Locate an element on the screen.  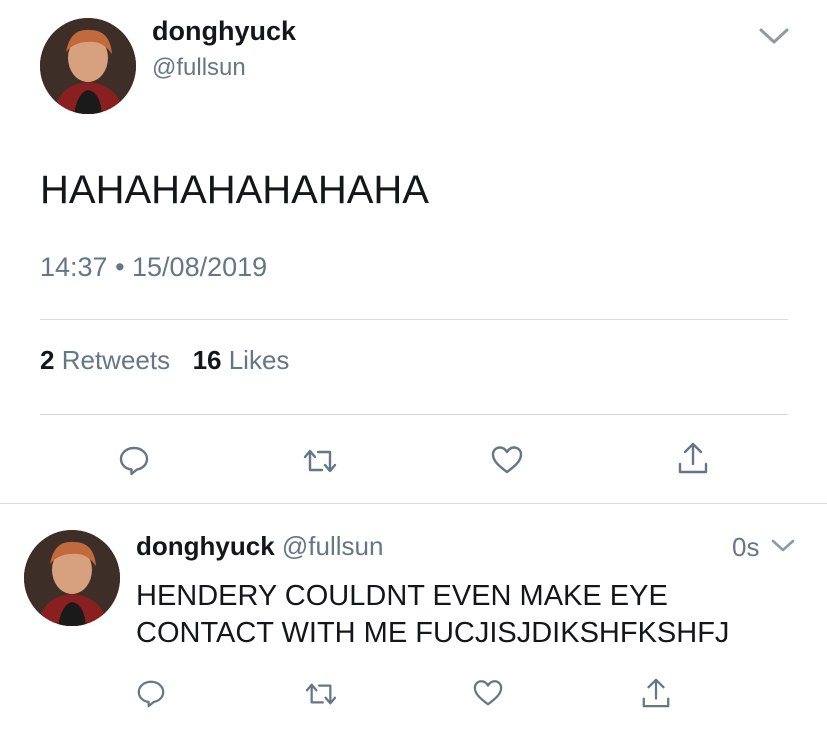
tweet-separator is located at coordinates (413, 503).